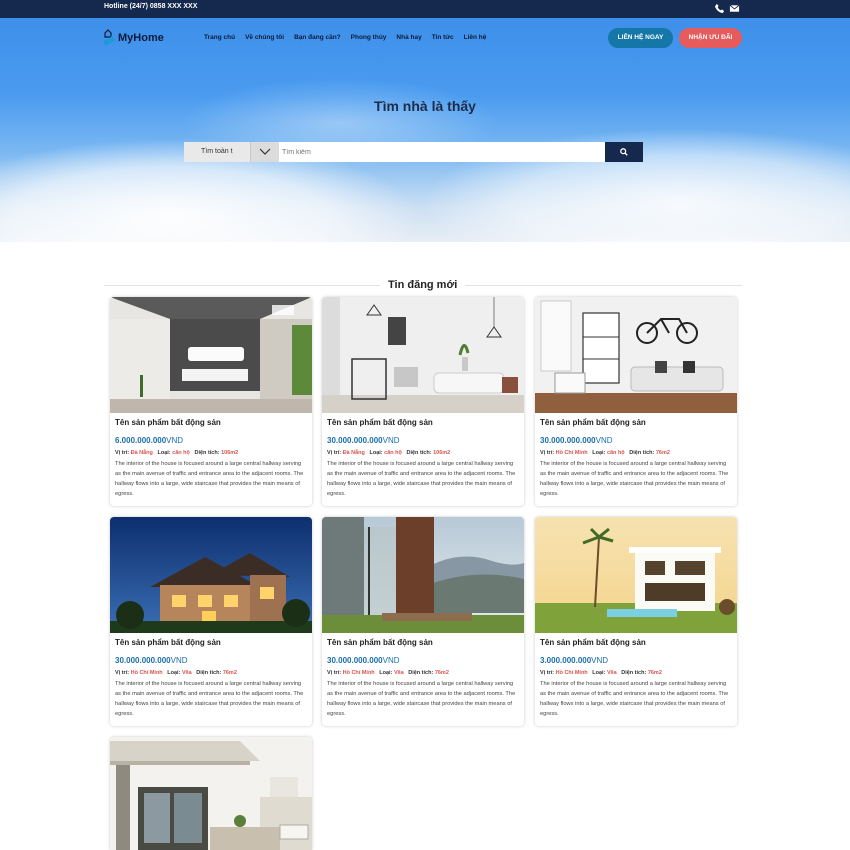 The height and width of the screenshot is (850, 850). I want to click on hero-title: Tìm nhà là thấy, so click(425, 106).